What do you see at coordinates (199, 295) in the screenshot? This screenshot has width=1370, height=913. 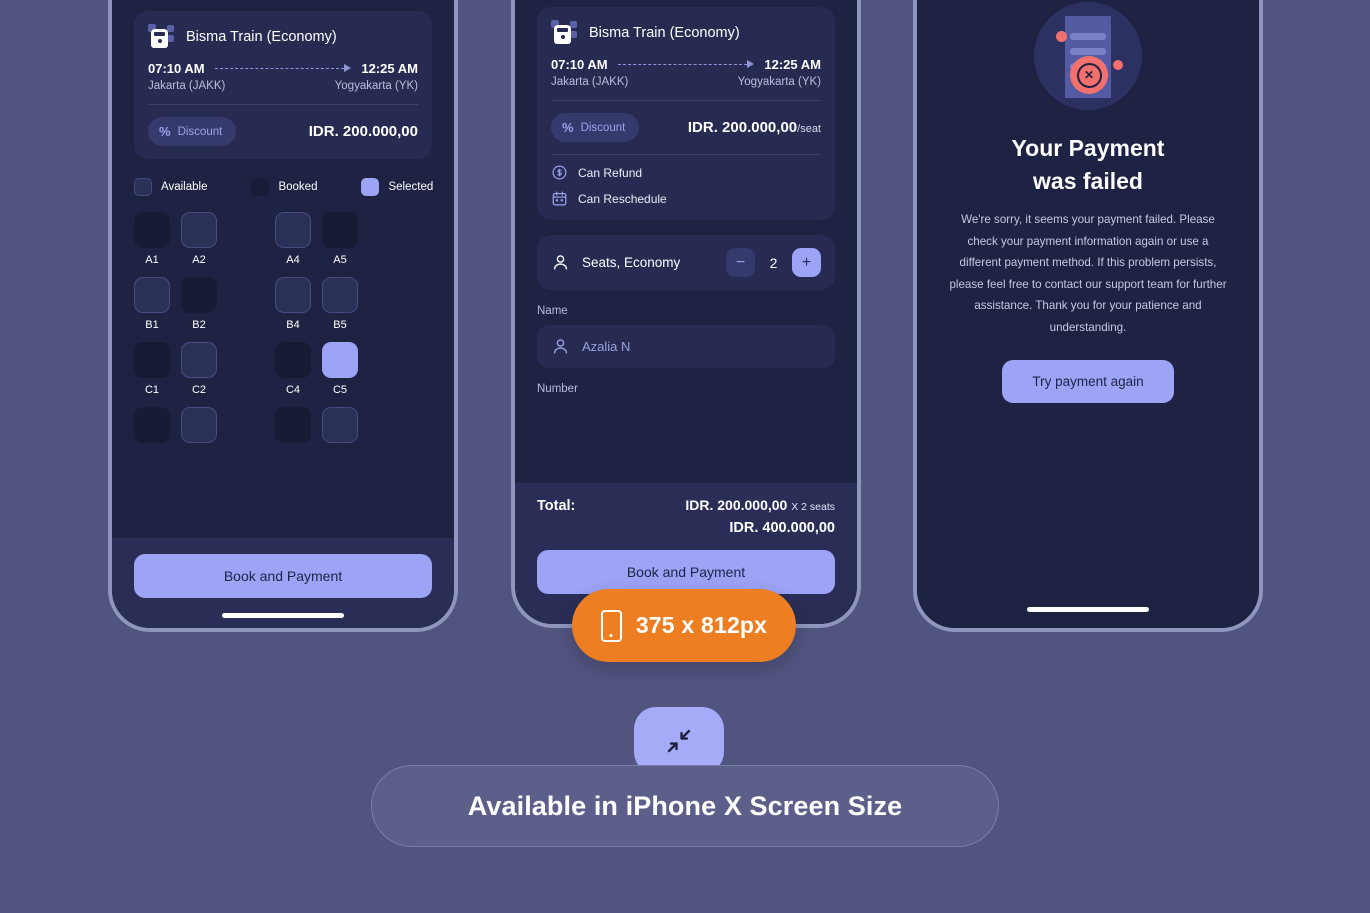 I see `seat-b2` at bounding box center [199, 295].